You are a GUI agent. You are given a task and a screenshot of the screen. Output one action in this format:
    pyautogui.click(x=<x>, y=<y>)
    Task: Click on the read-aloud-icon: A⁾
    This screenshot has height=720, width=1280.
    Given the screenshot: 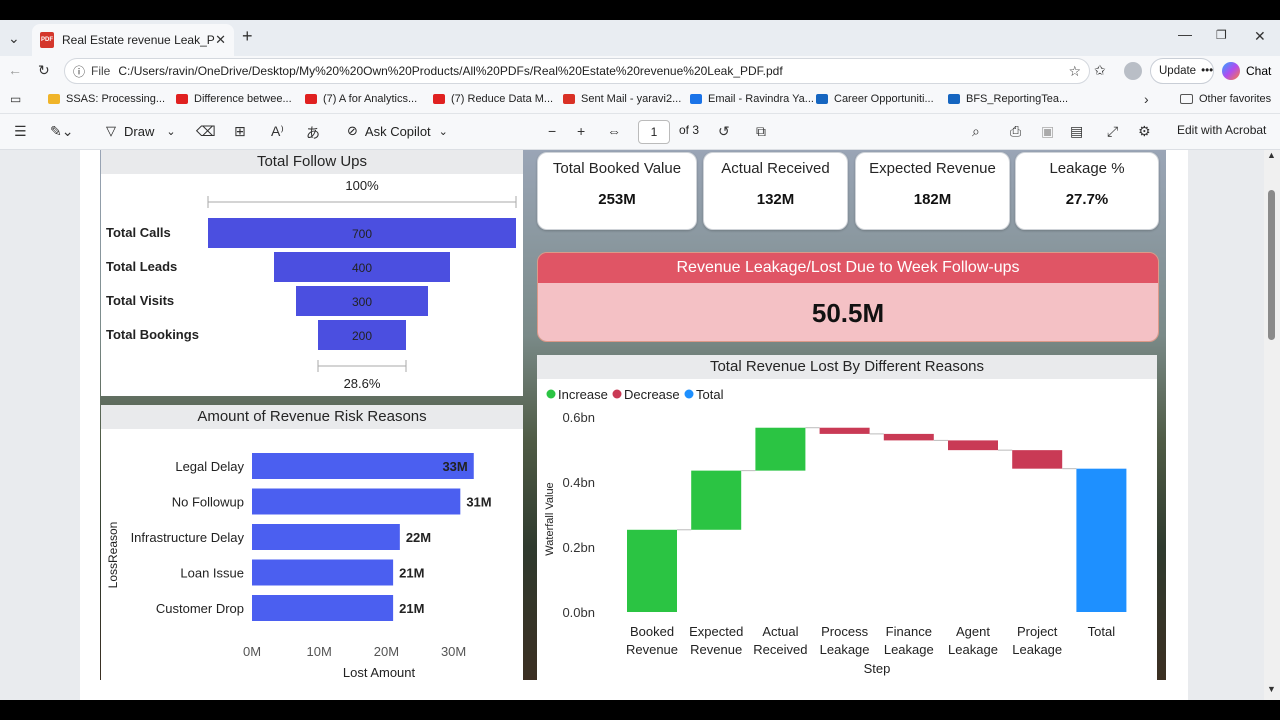 What is the action you would take?
    pyautogui.click(x=277, y=131)
    